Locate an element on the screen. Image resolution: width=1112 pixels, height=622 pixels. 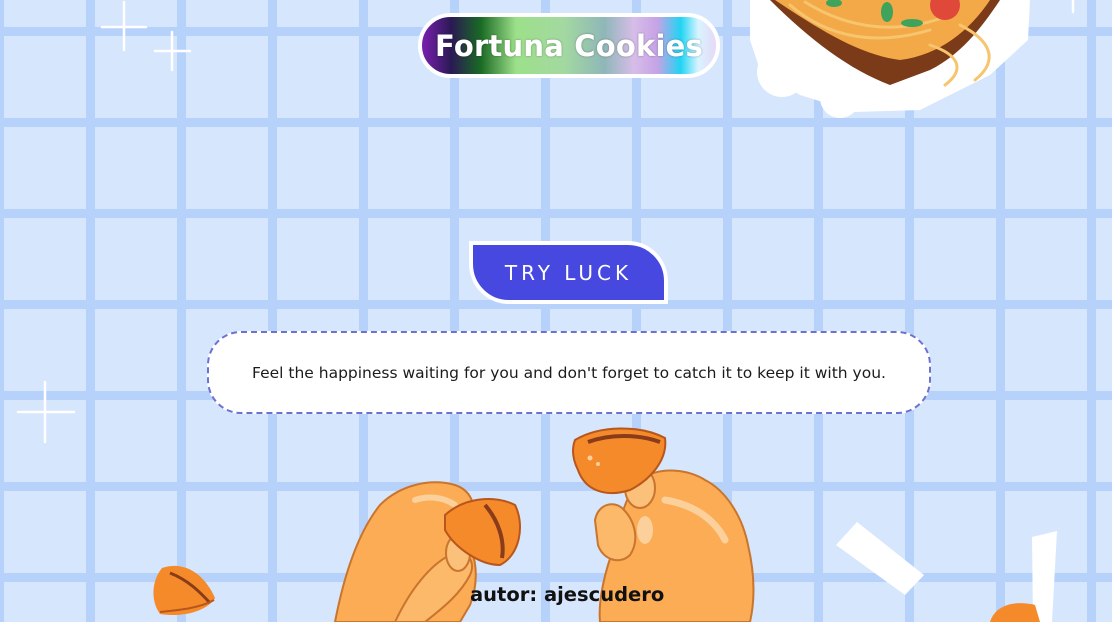
try-luck-button: TRY LUCK is located at coordinates (568, 272).